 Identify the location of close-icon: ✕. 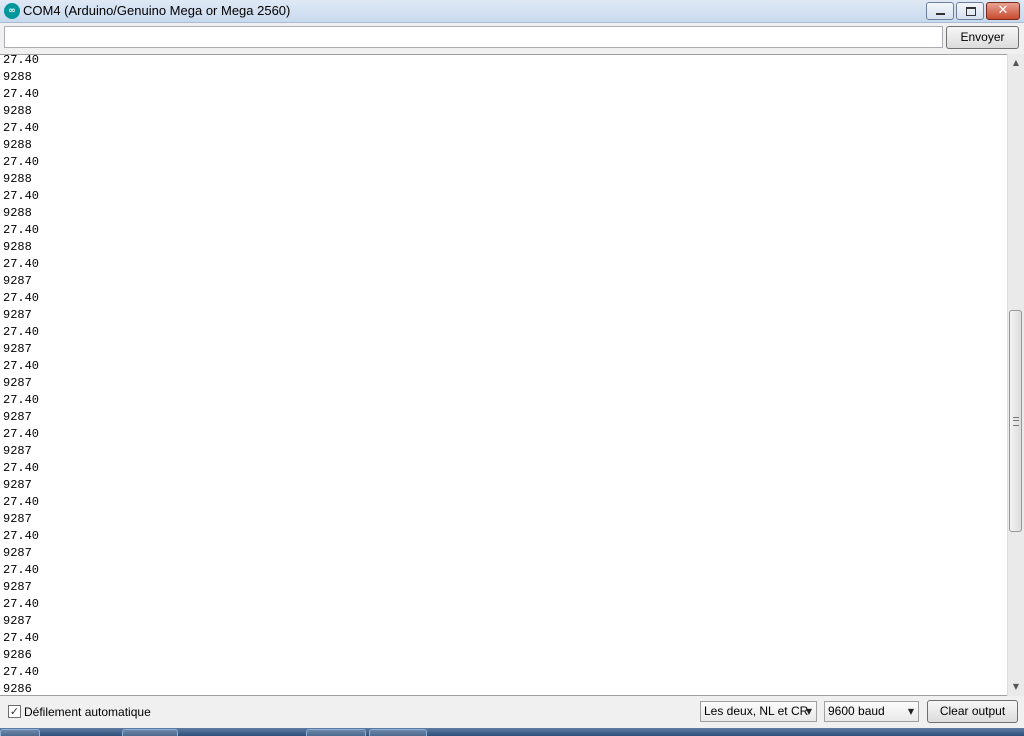
(1003, 10).